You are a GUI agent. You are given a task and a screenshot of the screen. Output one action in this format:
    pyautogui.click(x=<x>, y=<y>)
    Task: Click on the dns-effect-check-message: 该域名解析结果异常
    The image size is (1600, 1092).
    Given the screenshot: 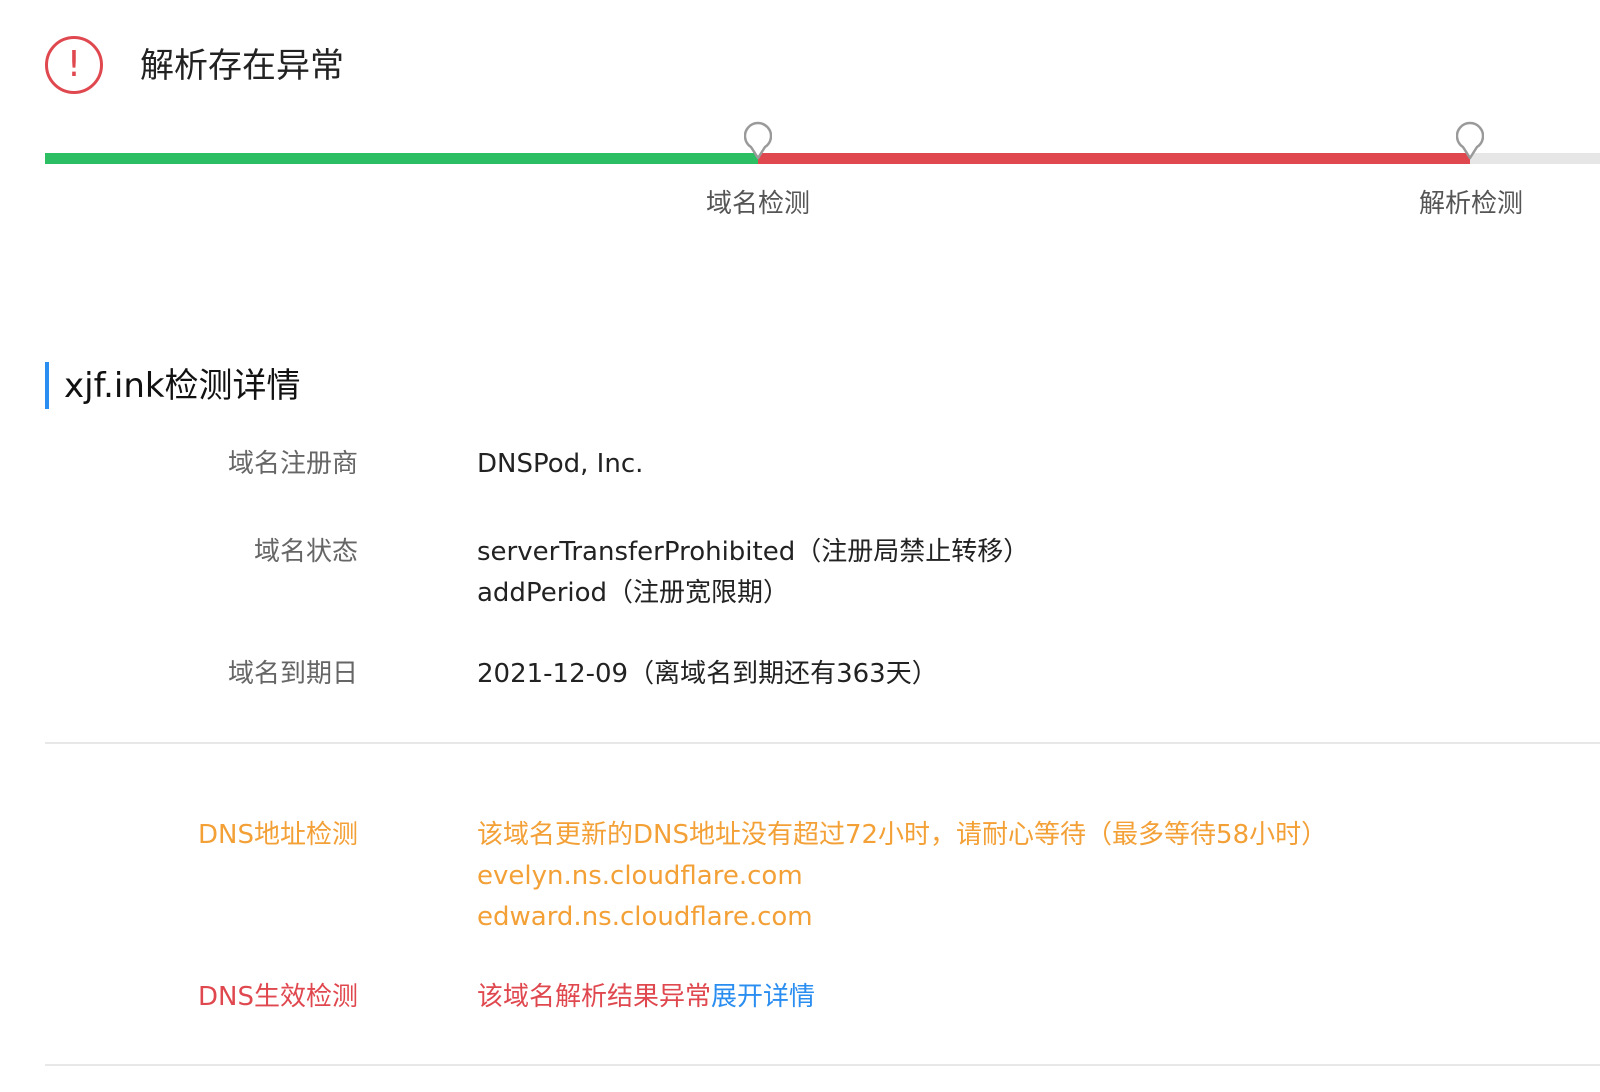 What is the action you would take?
    pyautogui.click(x=594, y=997)
    